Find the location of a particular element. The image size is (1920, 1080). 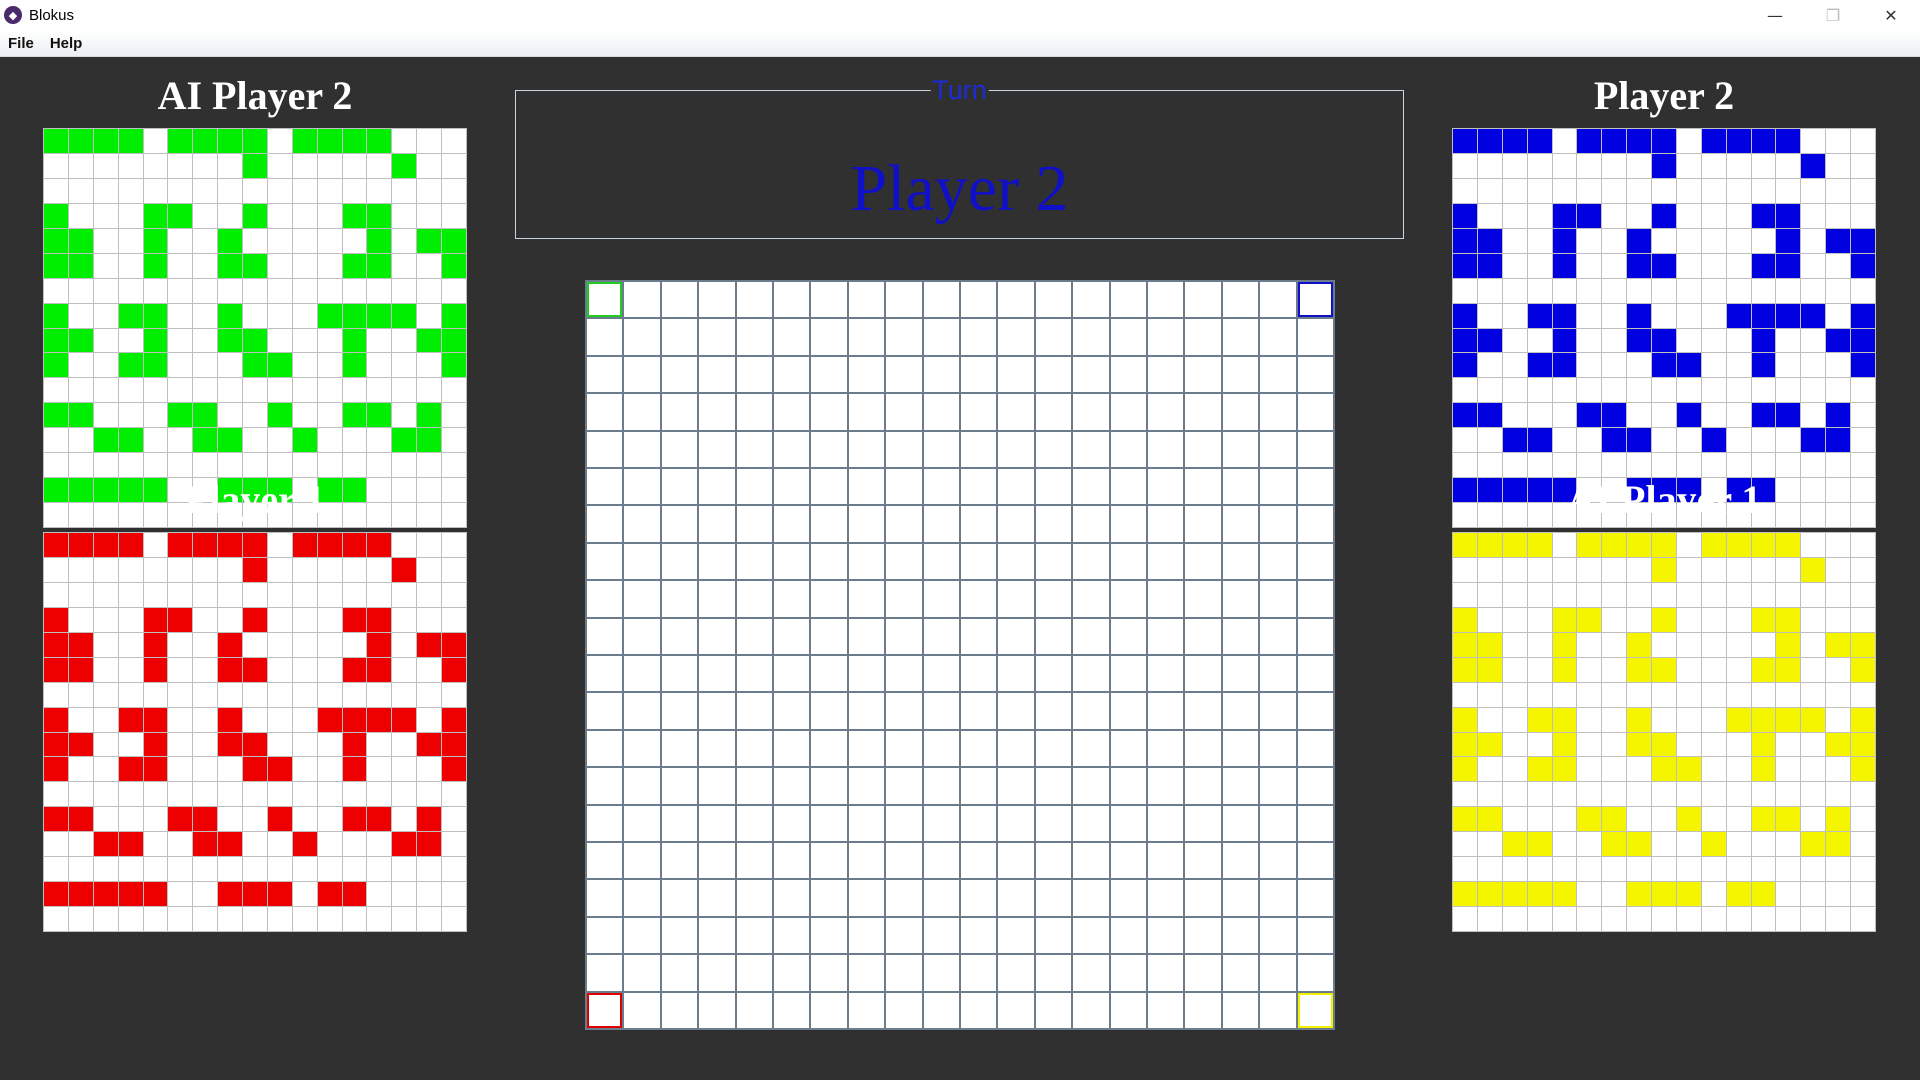

menu-file: File is located at coordinates (21, 43).